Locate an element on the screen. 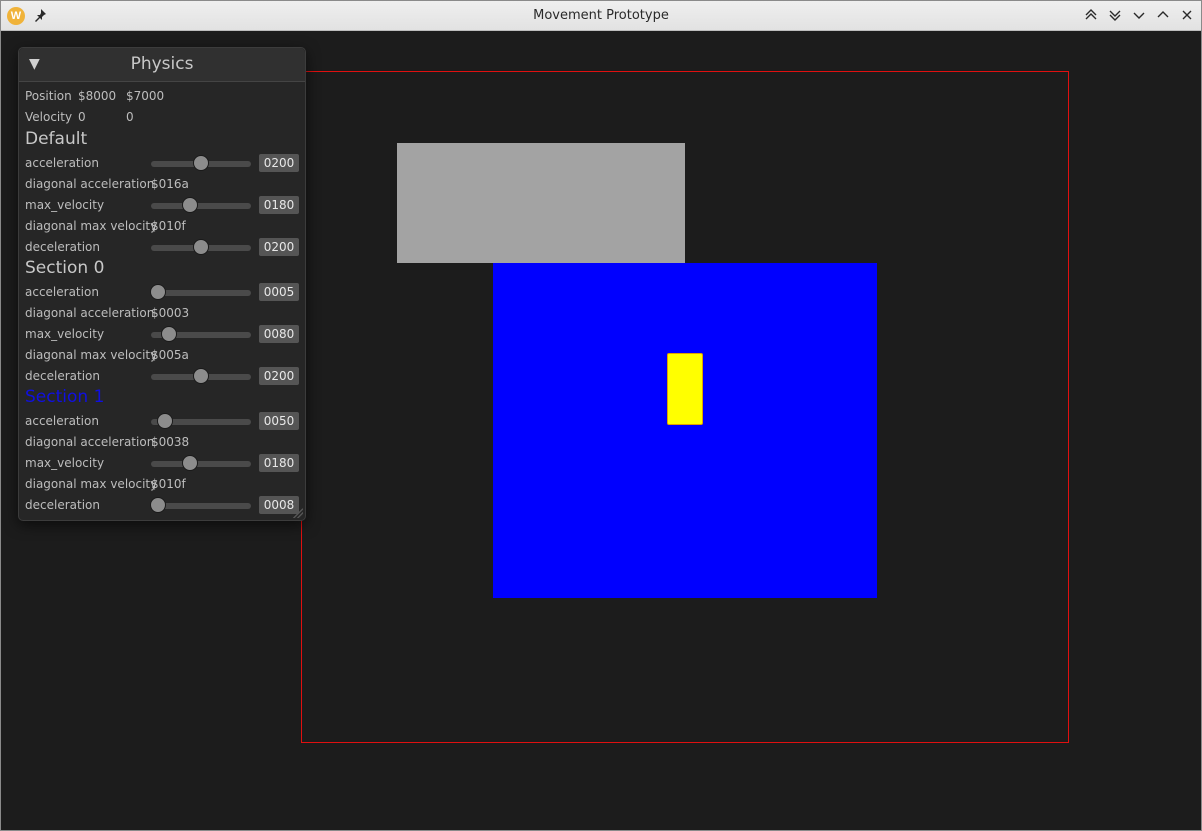 The height and width of the screenshot is (831, 1202). param-value: $005a is located at coordinates (170, 355).